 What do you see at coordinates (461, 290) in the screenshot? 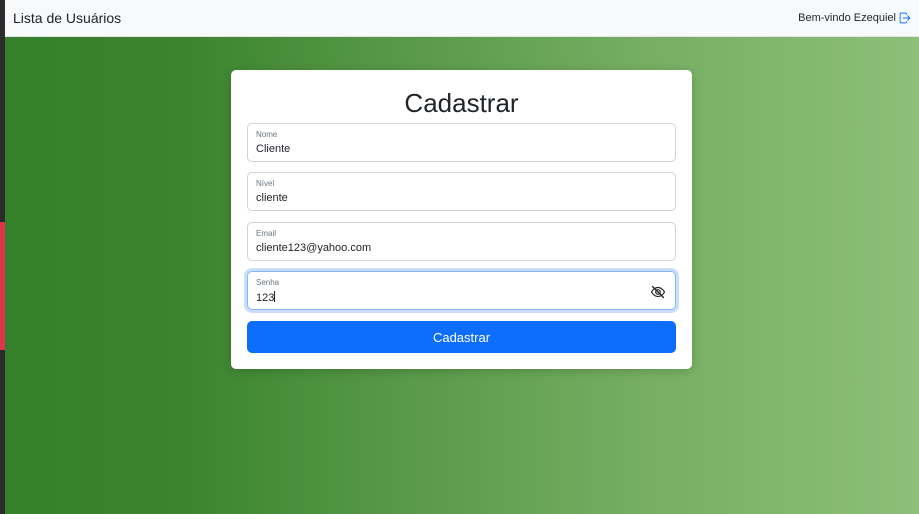
I see `password-field: Senha 123` at bounding box center [461, 290].